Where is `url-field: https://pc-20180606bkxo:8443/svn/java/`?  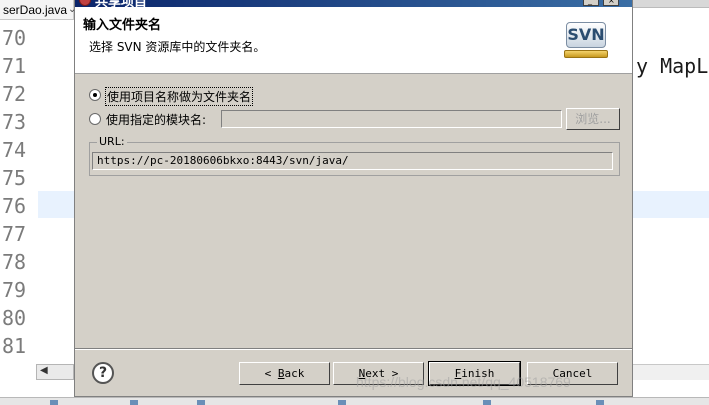 url-field: https://pc-20180606bkxo:8443/svn/java/ is located at coordinates (352, 161).